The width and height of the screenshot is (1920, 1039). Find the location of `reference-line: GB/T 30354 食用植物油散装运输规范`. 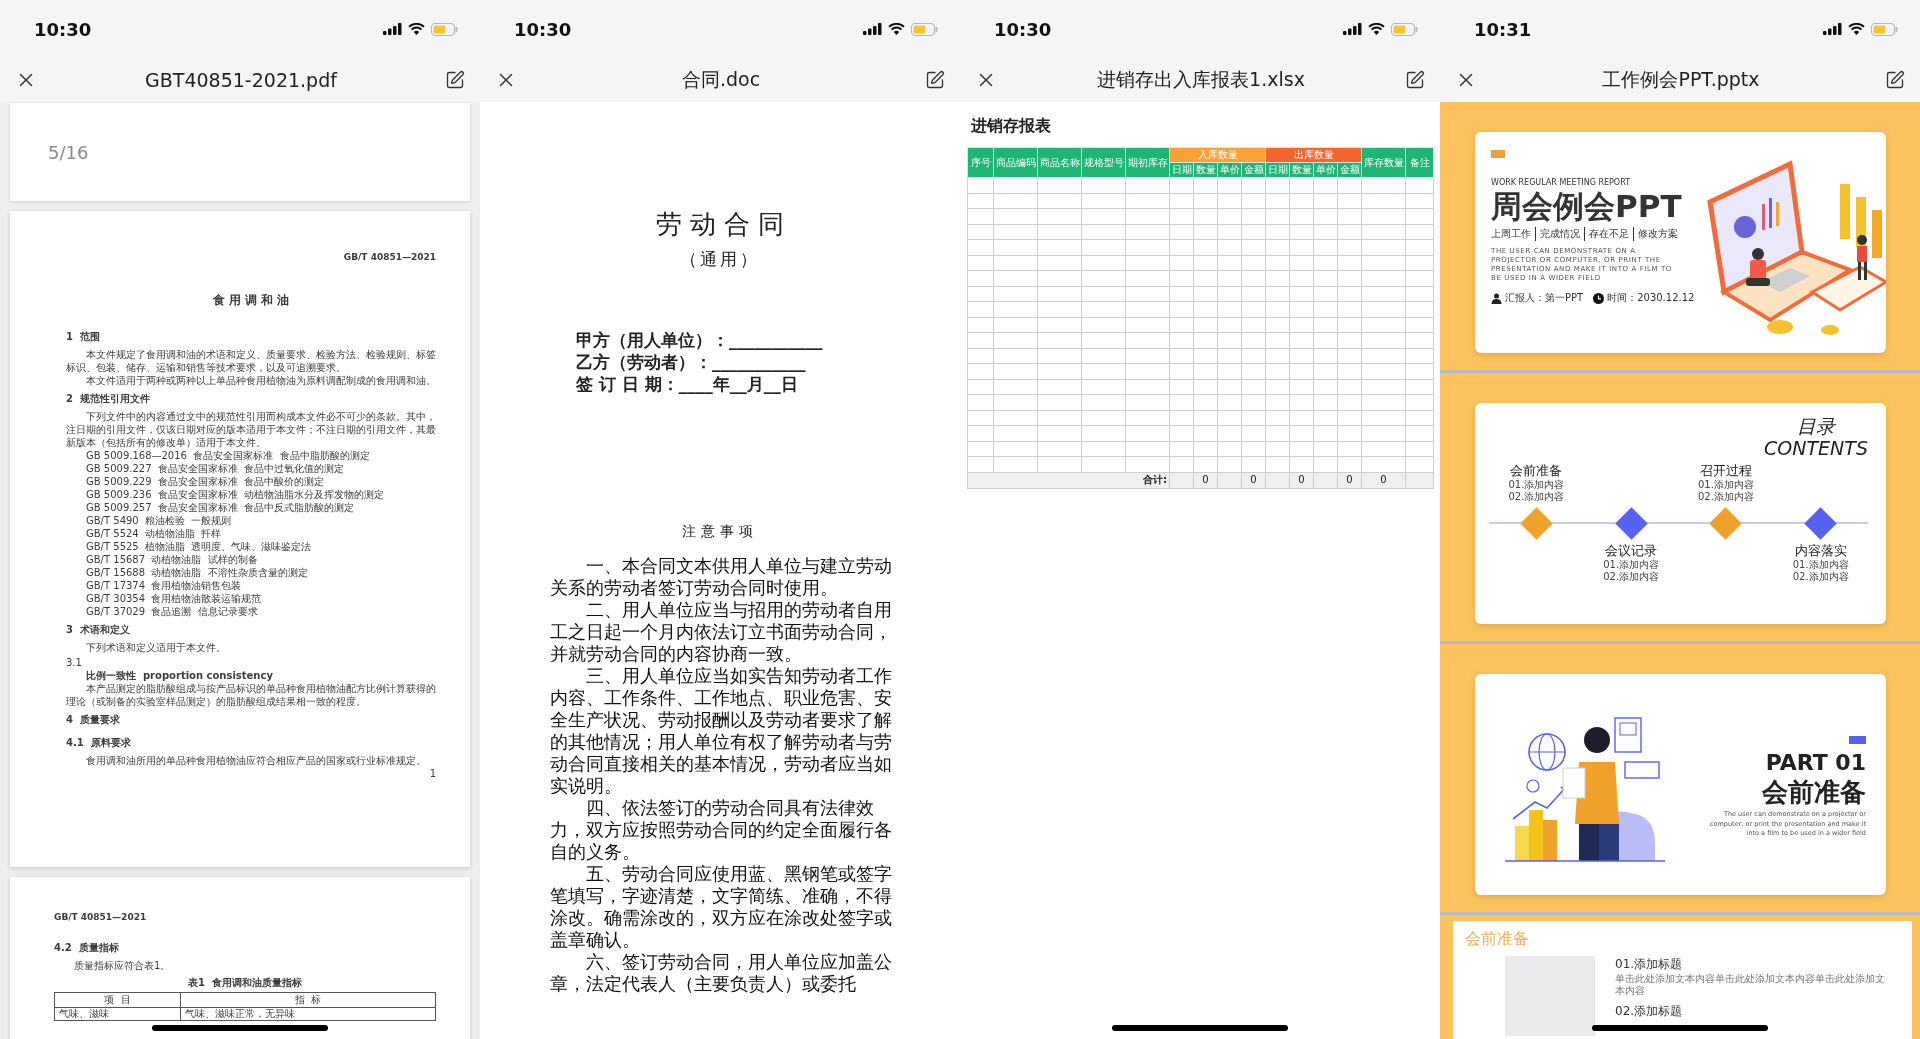

reference-line: GB/T 30354 食用植物油散装运输规范 is located at coordinates (174, 598).